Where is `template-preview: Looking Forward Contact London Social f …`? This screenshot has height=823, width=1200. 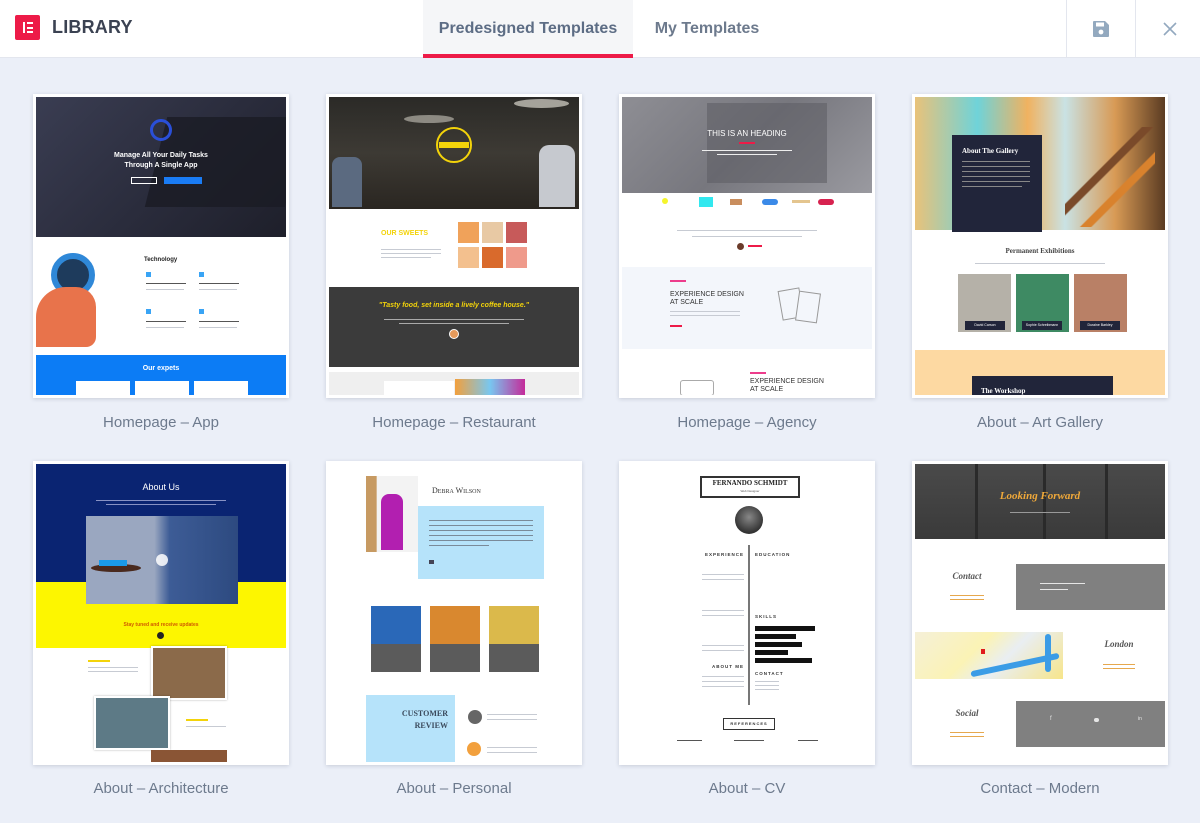 template-preview: Looking Forward Contact London Social f … is located at coordinates (1040, 613).